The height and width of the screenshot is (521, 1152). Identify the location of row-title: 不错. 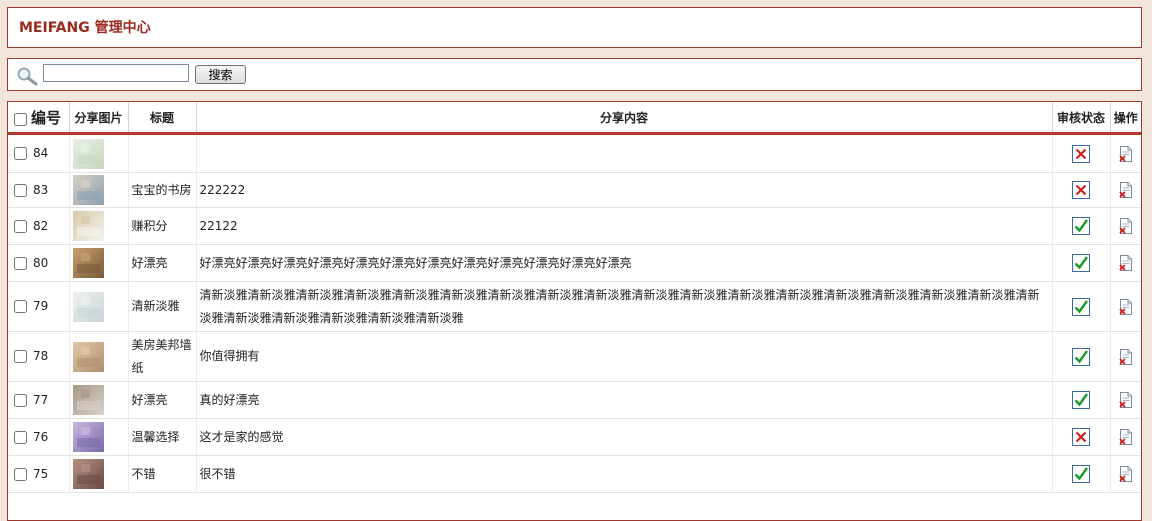
(162, 474).